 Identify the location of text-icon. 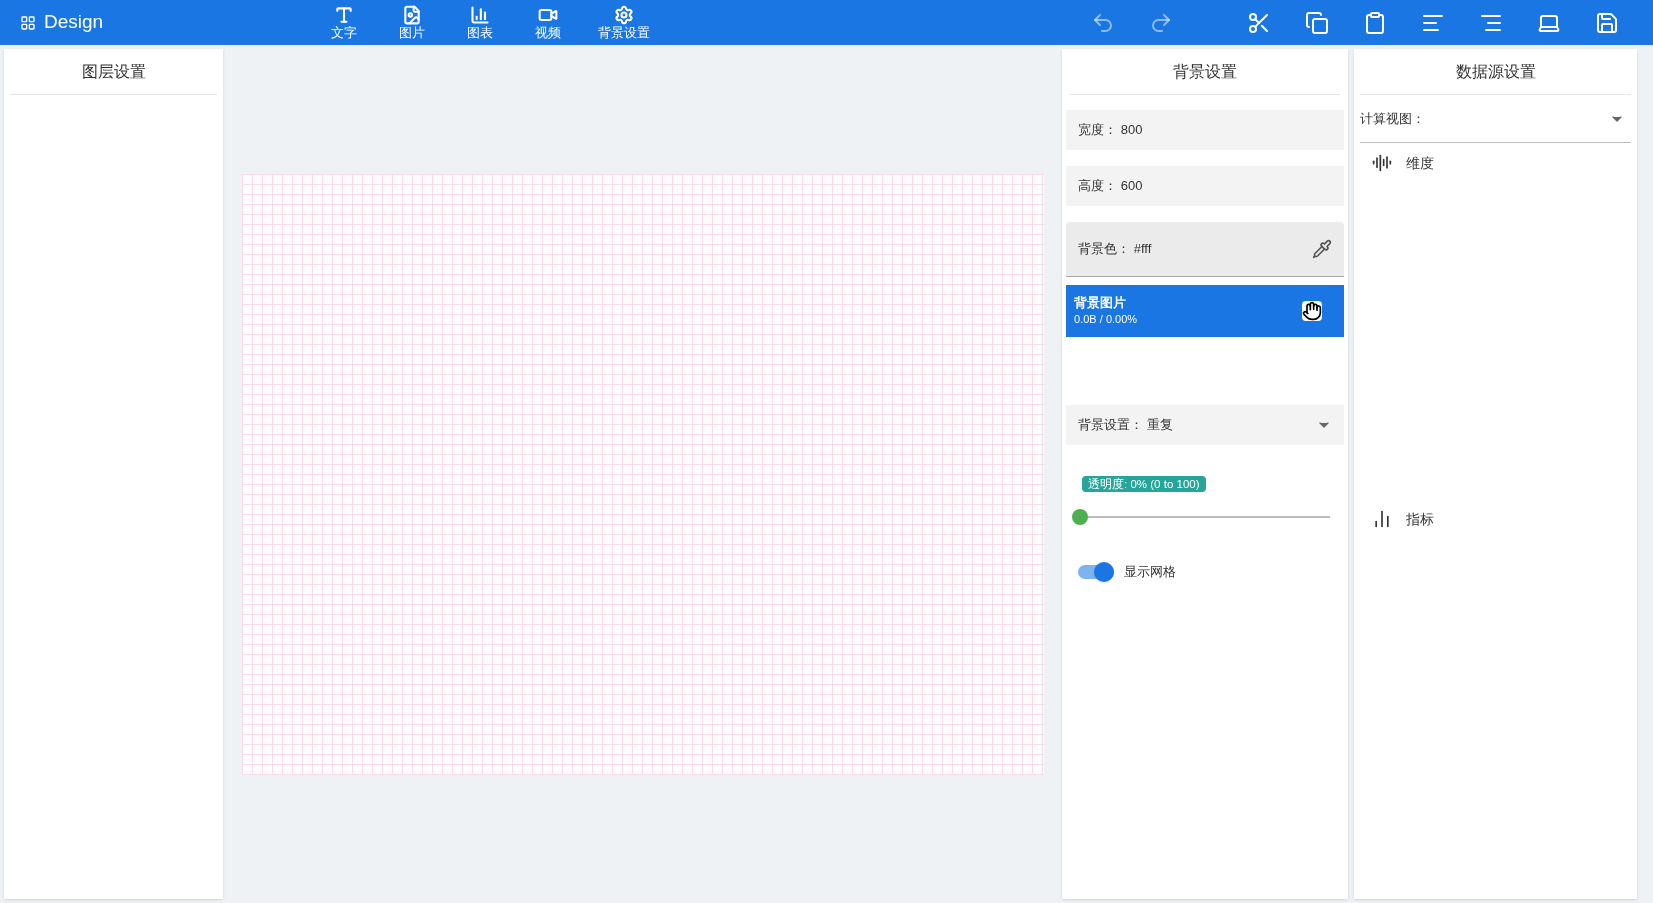
(344, 14).